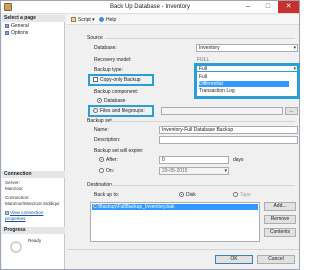 This screenshot has width=320, height=270. What do you see at coordinates (280, 232) in the screenshot?
I see `contents-button: Contents` at bounding box center [280, 232].